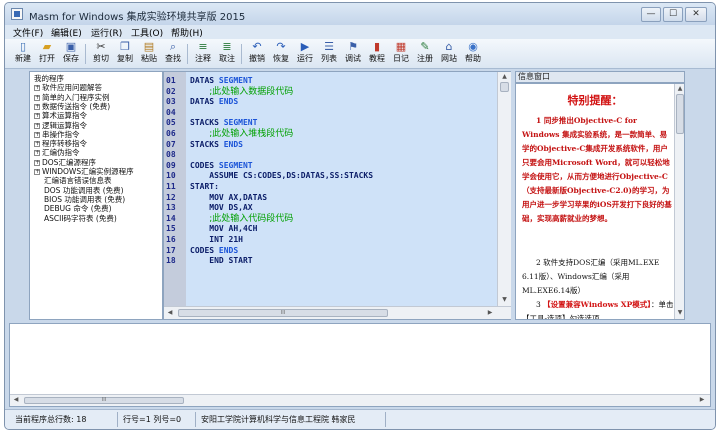 The image size is (720, 432). Describe the element at coordinates (679, 313) in the screenshot. I see `info-scroll-down-arrow-icon: ▼` at that location.